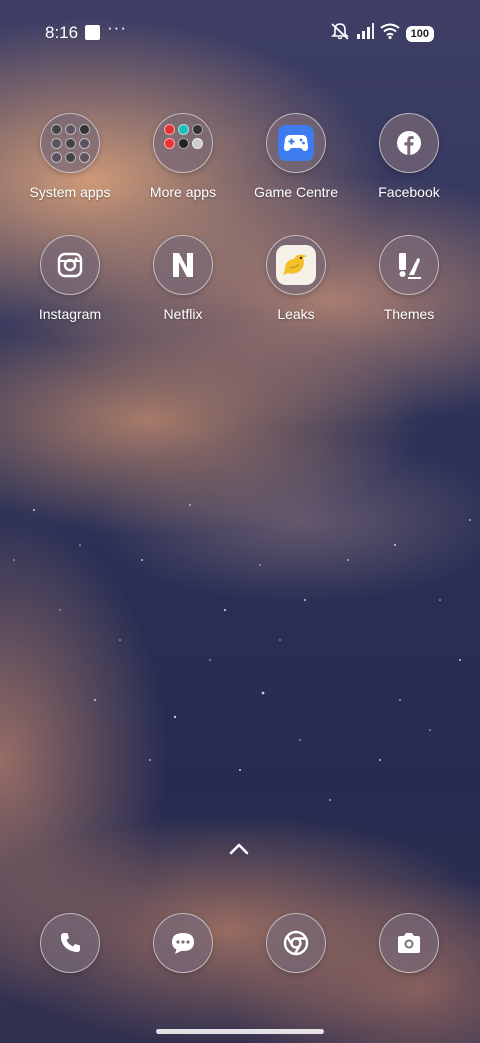 This screenshot has width=480, height=1043. Describe the element at coordinates (62, 32) in the screenshot. I see `clock: 8:16` at that location.